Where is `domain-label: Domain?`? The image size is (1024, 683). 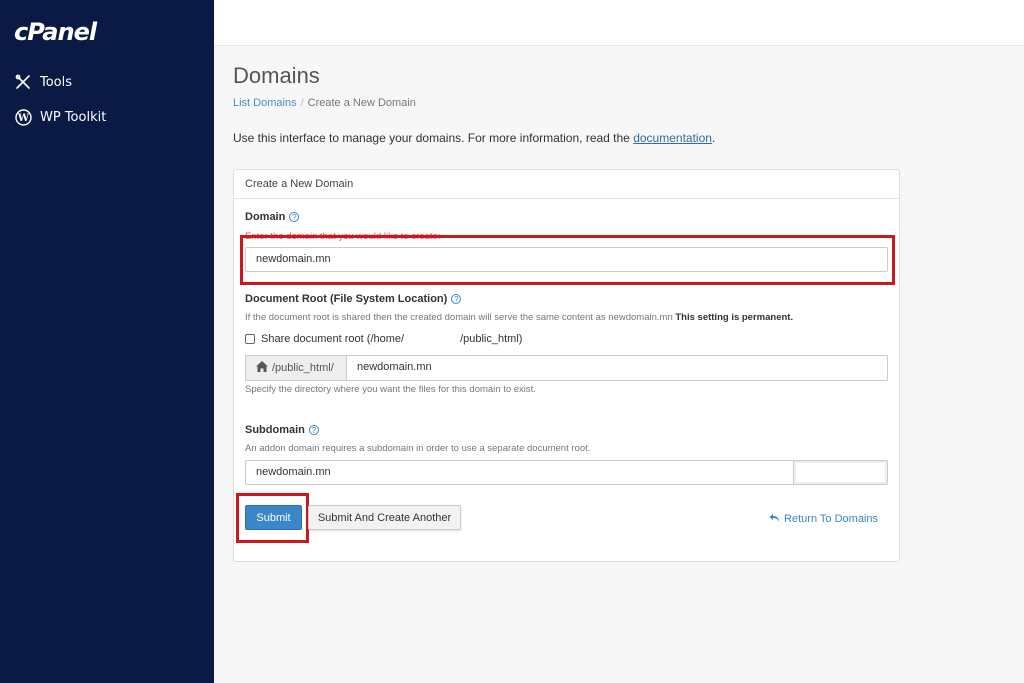 domain-label: Domain? is located at coordinates (272, 217).